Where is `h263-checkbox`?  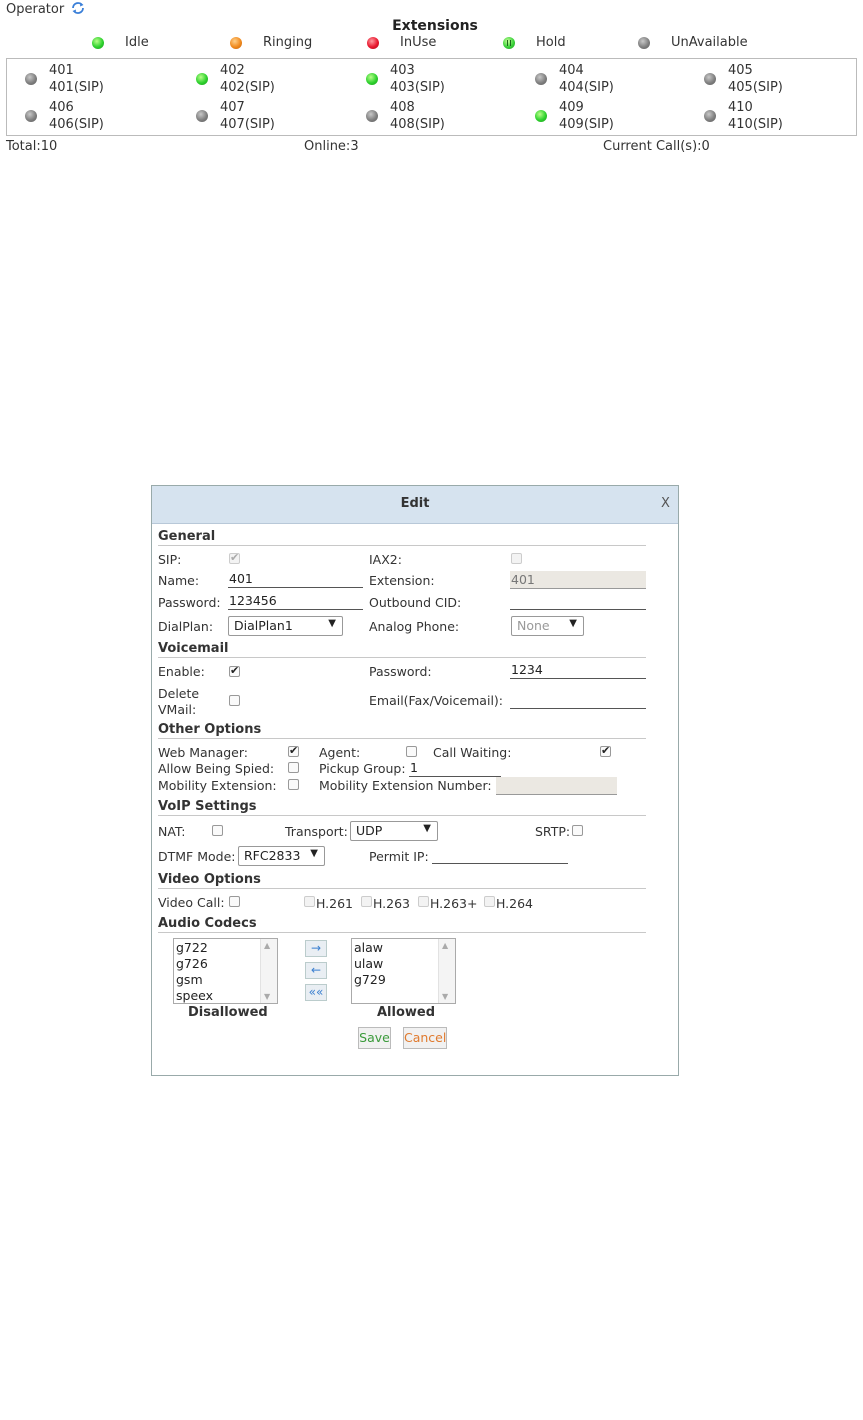 h263-checkbox is located at coordinates (366, 901).